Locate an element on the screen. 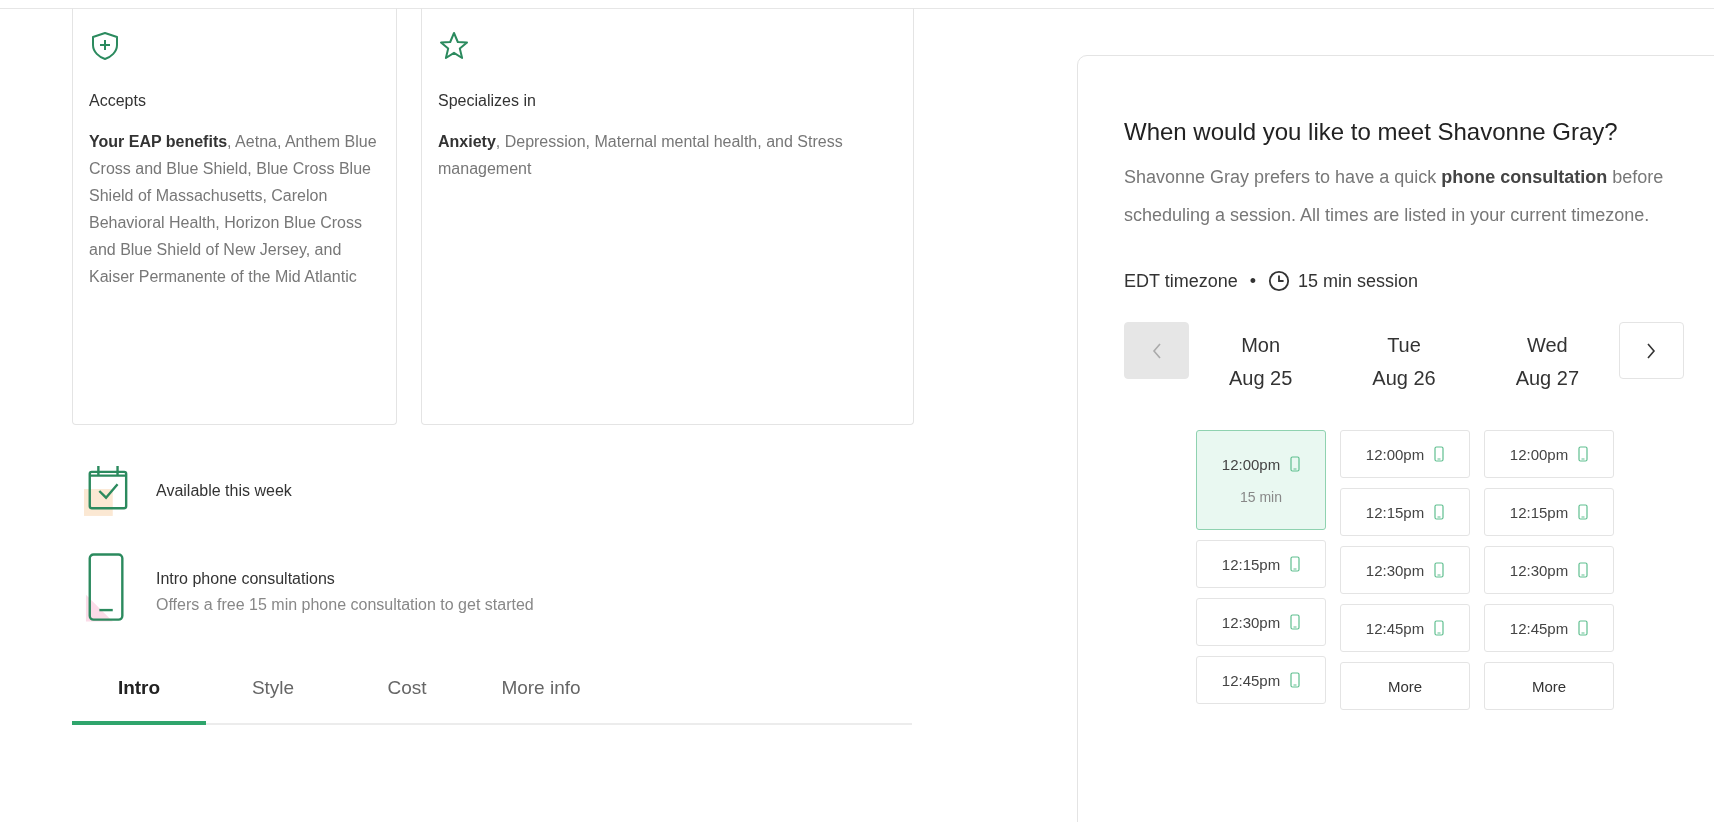  feature-title: Intro phone consultations is located at coordinates (246, 579).